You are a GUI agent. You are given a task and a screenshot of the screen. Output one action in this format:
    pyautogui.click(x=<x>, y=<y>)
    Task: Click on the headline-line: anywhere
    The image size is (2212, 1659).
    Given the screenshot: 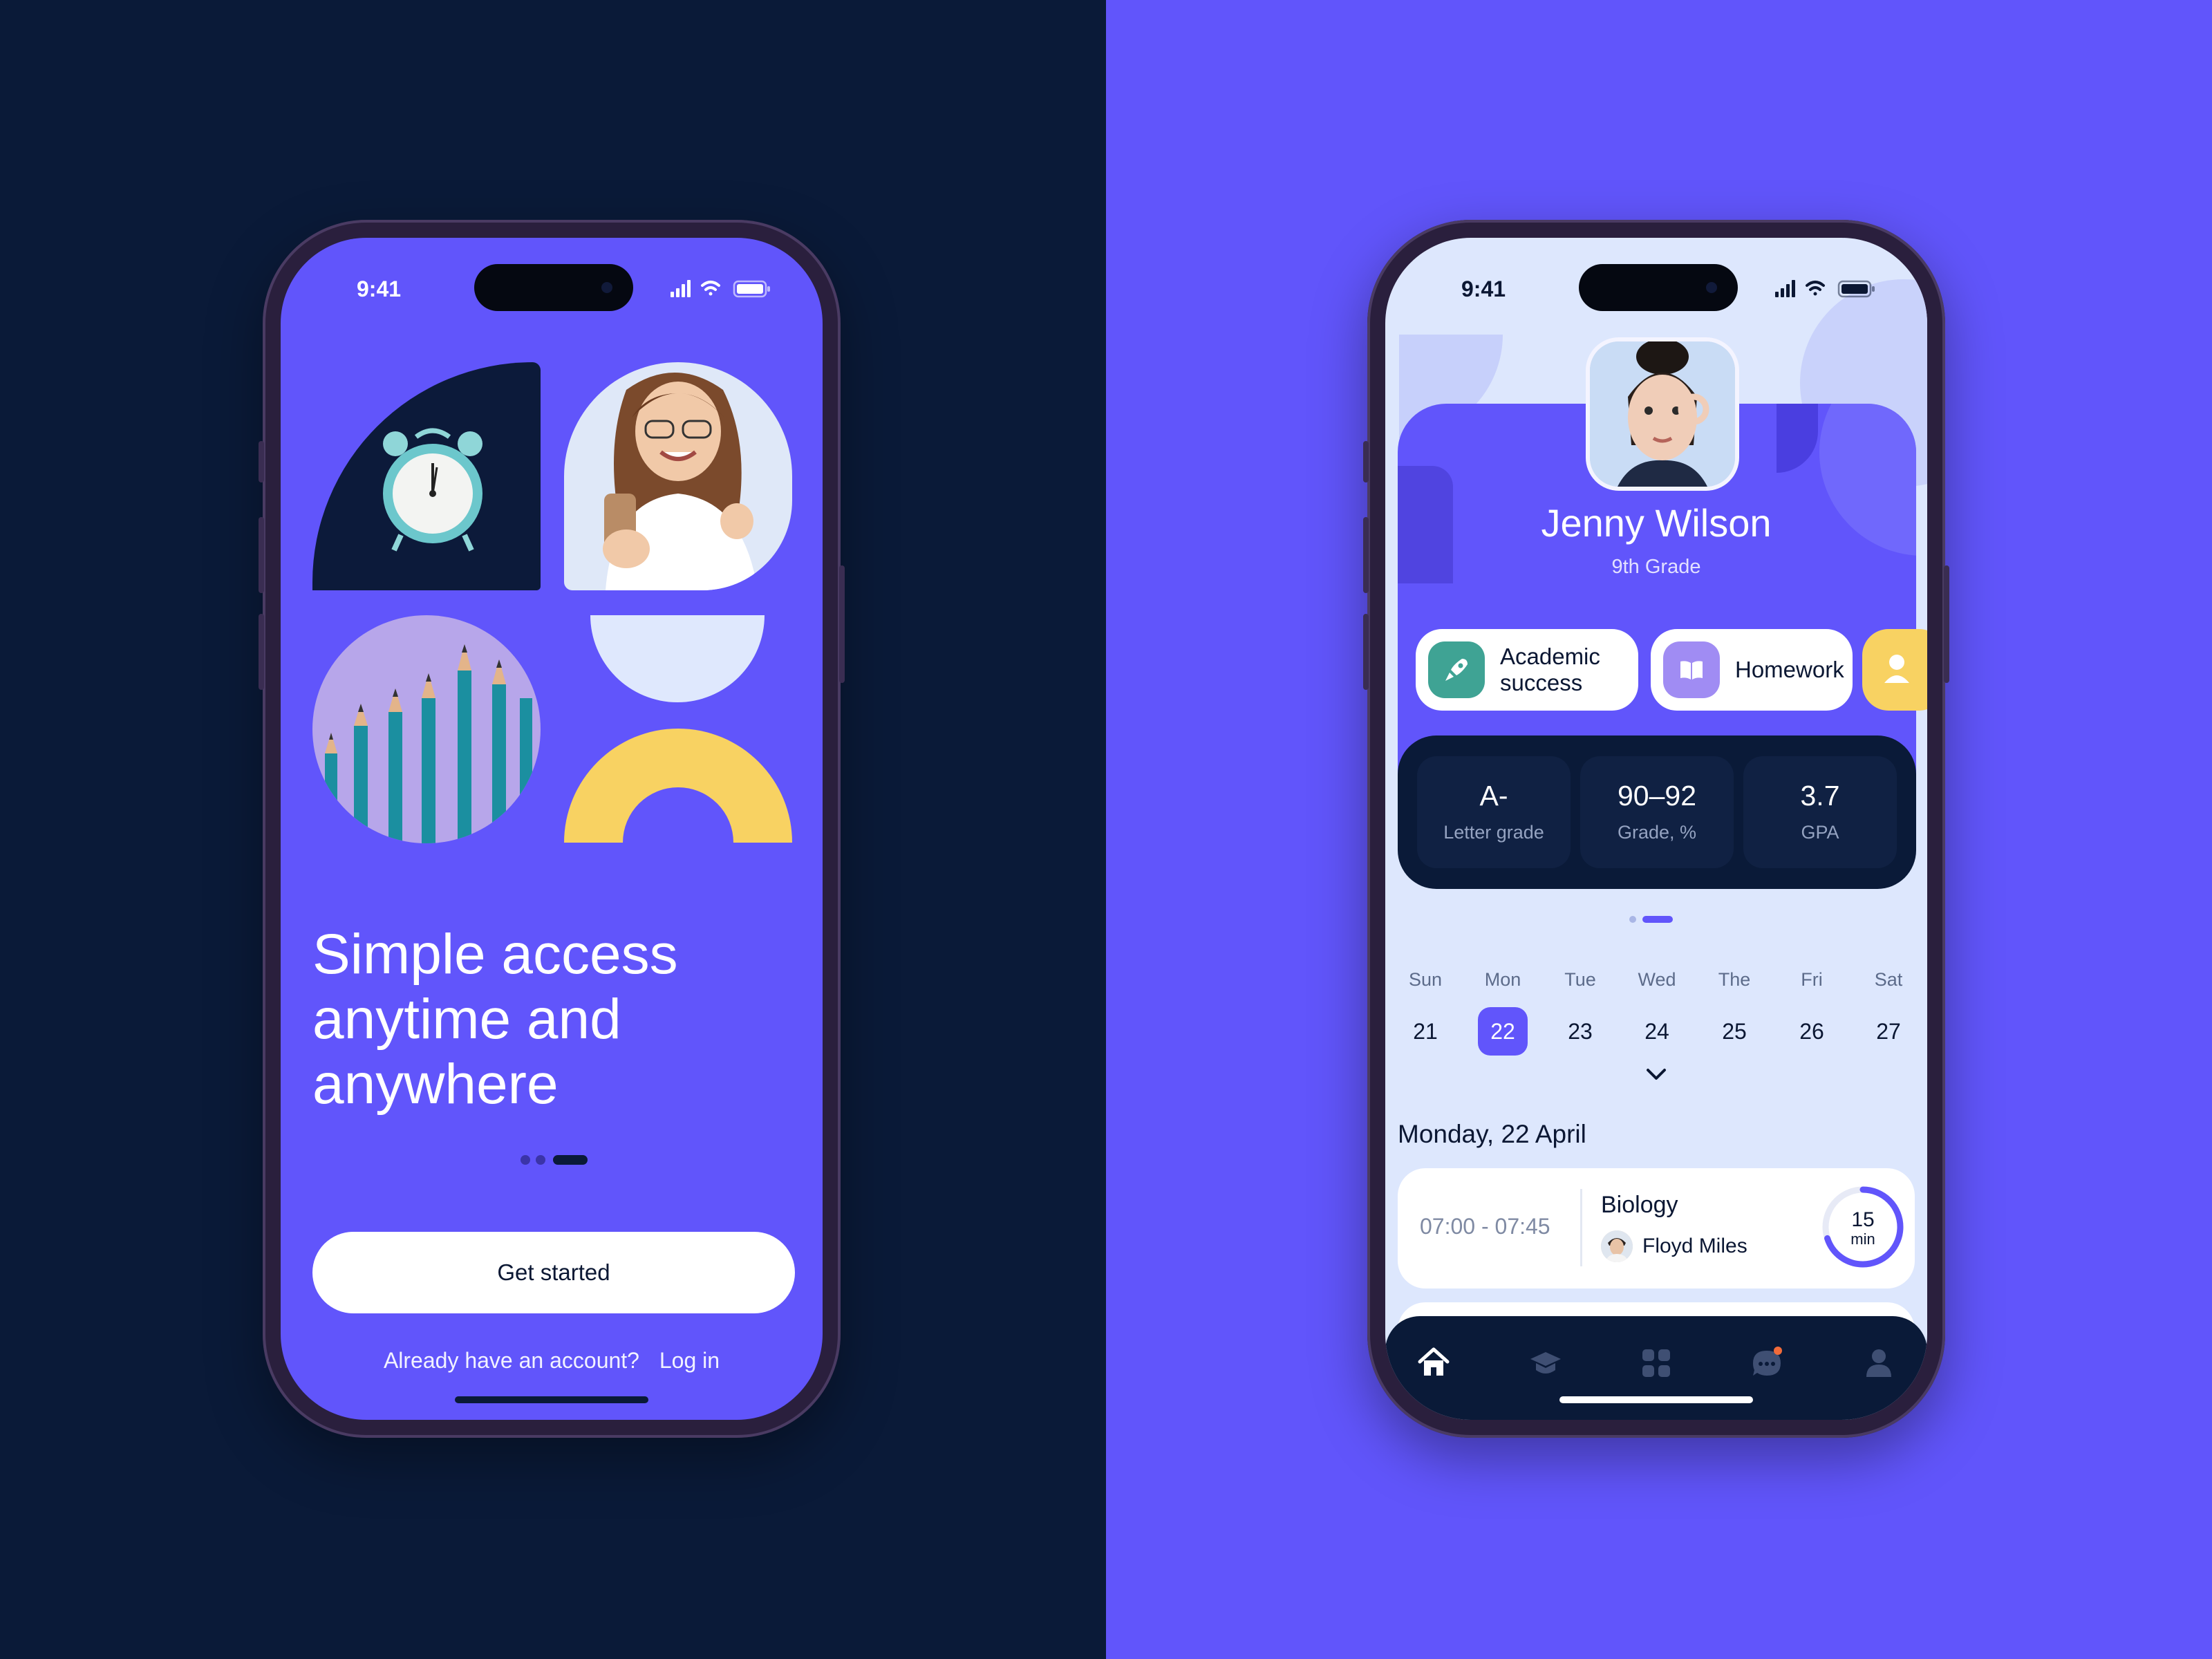 What is the action you would take?
    pyautogui.click(x=435, y=1084)
    